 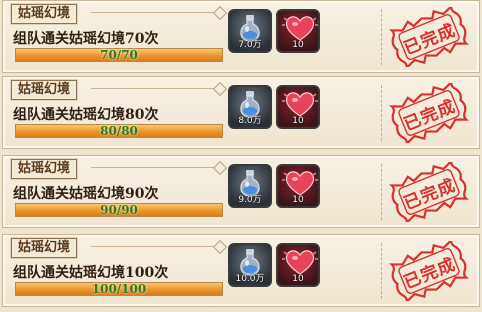 What do you see at coordinates (250, 265) in the screenshot?
I see `reward-exp-slot: 10.0万` at bounding box center [250, 265].